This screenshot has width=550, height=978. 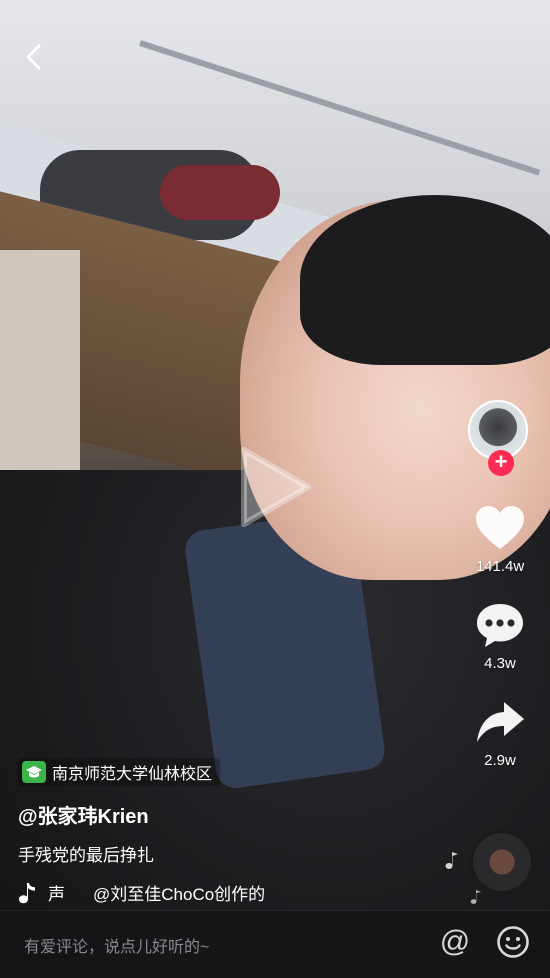 I want to click on heart-icon, so click(x=500, y=527).